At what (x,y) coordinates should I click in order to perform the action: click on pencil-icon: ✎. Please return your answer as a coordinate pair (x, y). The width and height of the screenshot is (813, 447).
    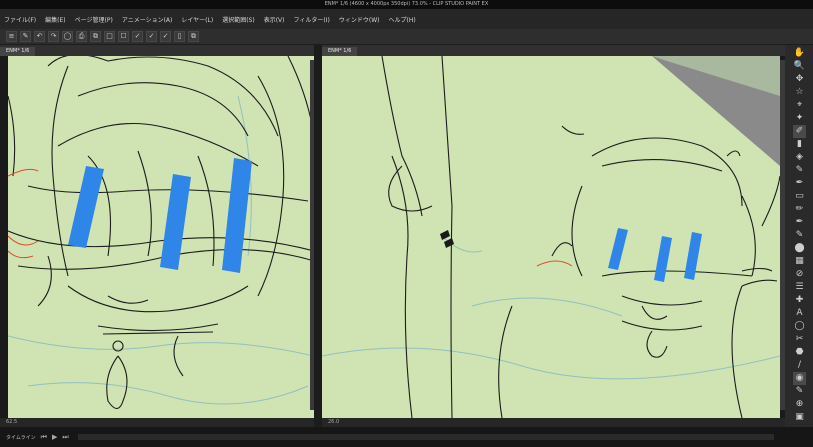
    Looking at the image, I should click on (799, 170).